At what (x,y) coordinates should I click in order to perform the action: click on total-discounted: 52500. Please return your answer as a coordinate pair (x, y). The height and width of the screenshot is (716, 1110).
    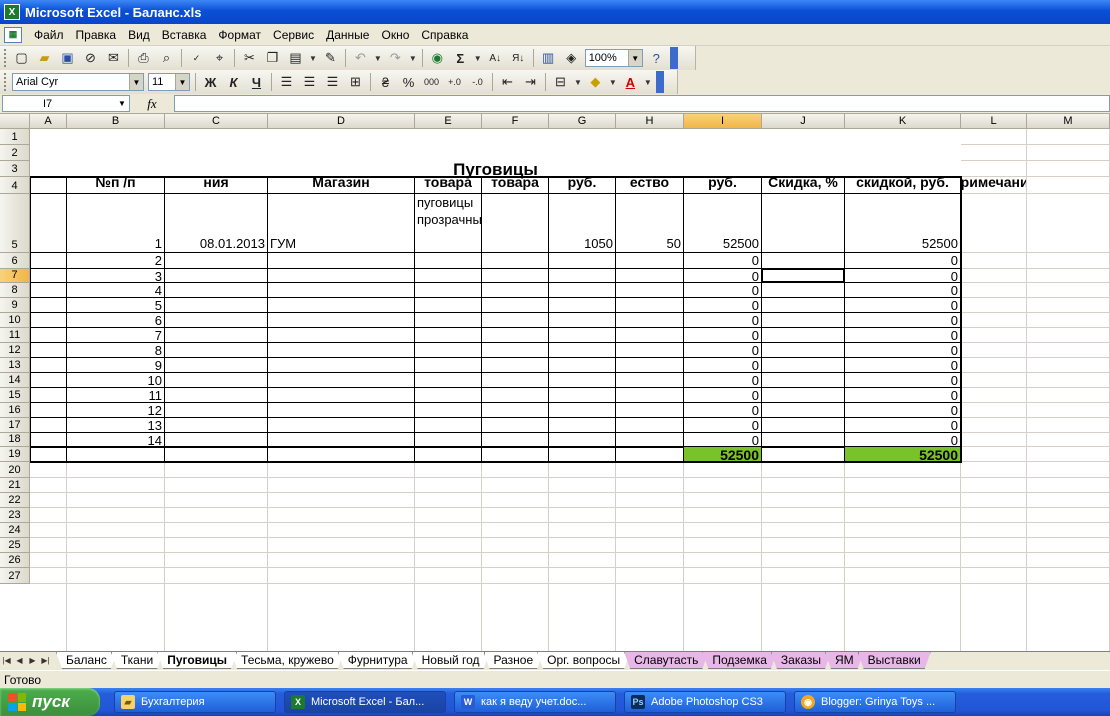
    Looking at the image, I should click on (902, 454).